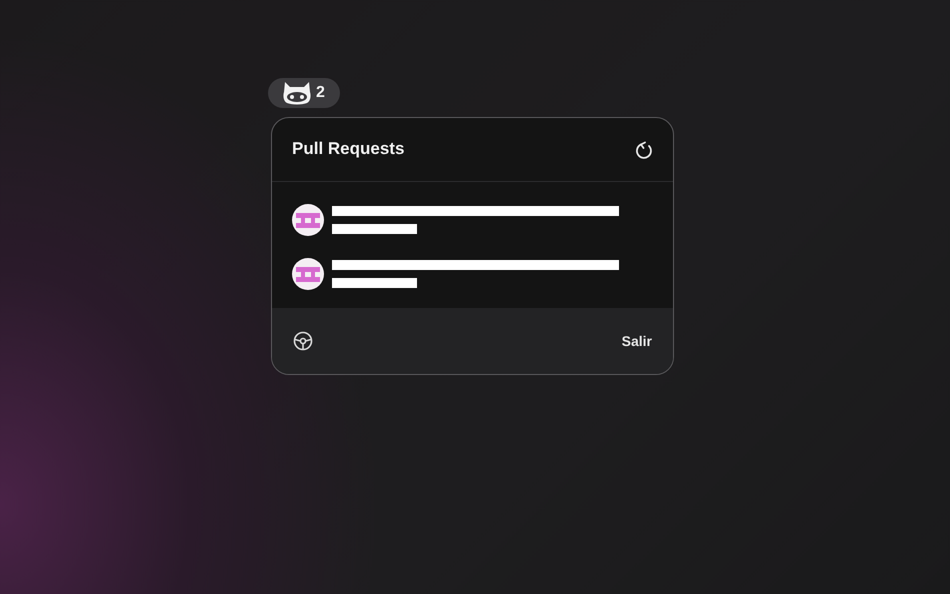 The image size is (950, 594). Describe the element at coordinates (348, 149) in the screenshot. I see `panel-title: Pull Requests` at that location.